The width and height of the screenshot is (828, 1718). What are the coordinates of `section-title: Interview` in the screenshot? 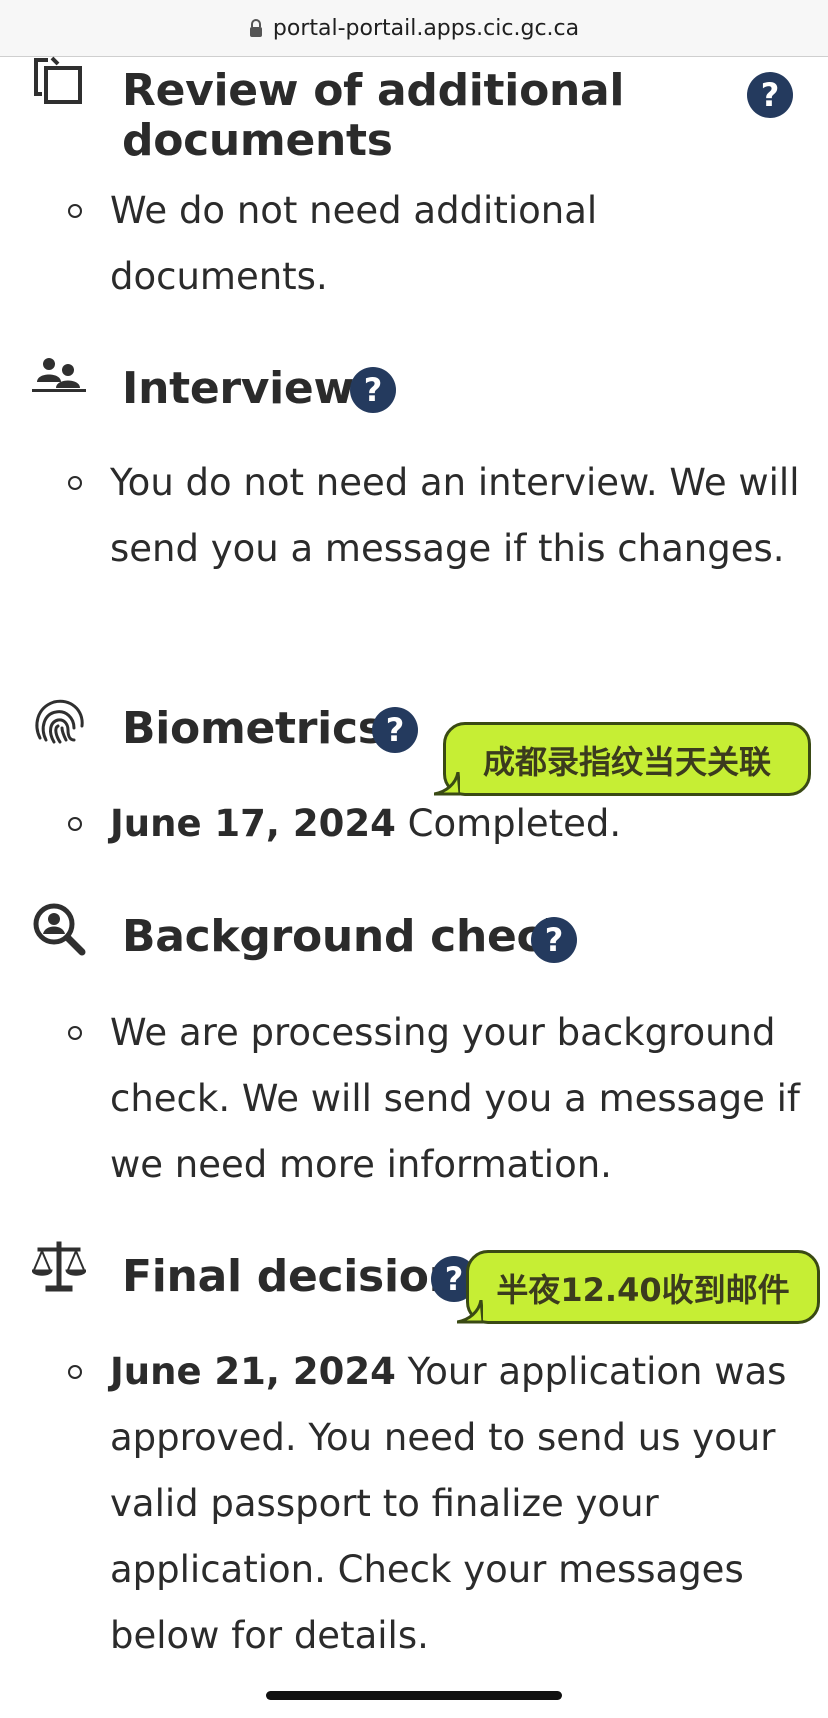 It's located at (238, 388).